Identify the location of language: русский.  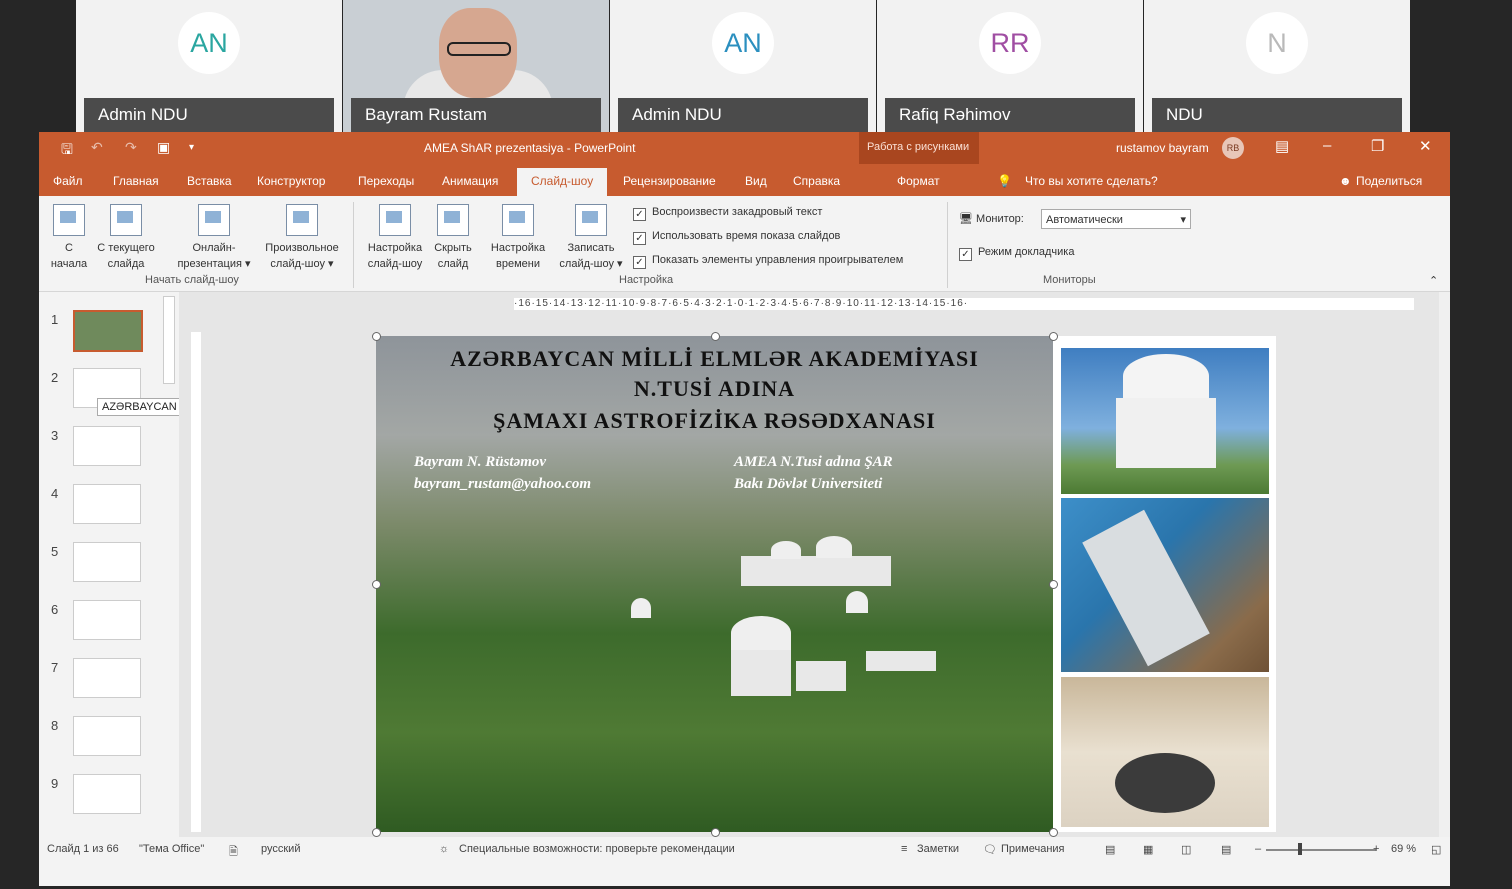
(280, 849).